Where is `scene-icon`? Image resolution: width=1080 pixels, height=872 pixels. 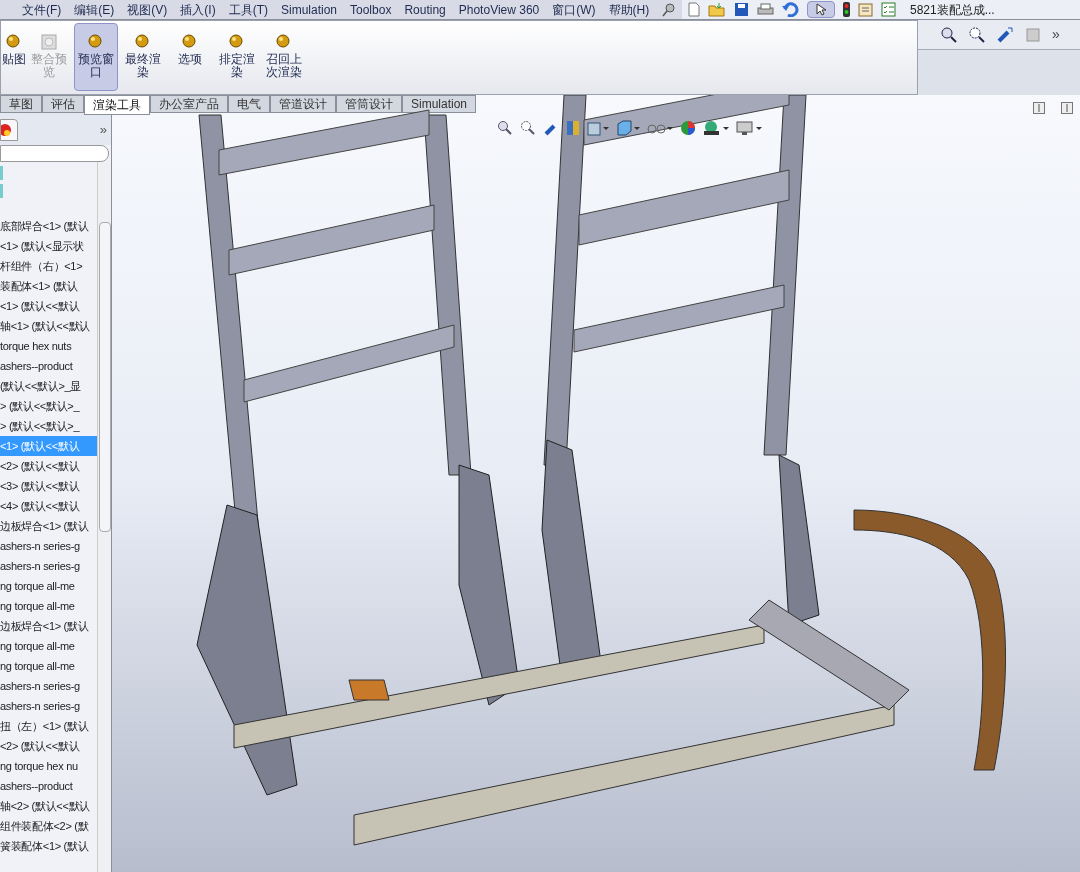
scene-icon is located at coordinates (716, 128).